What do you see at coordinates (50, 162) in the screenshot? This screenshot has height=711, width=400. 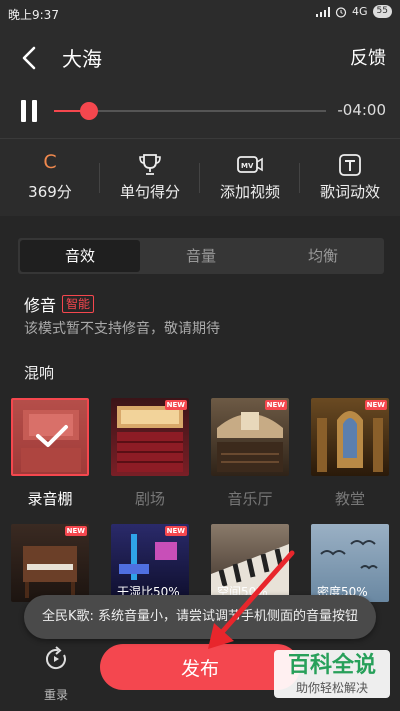 I see `grade-label: C` at bounding box center [50, 162].